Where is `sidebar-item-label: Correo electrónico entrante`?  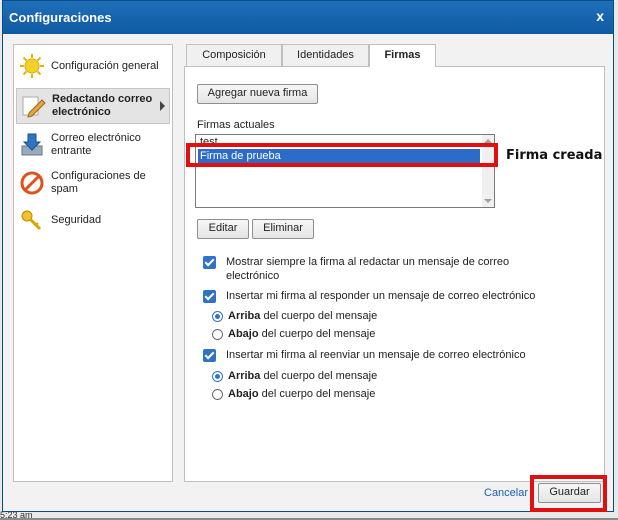
sidebar-item-label: Correo electrónico entrante is located at coordinates (96, 145).